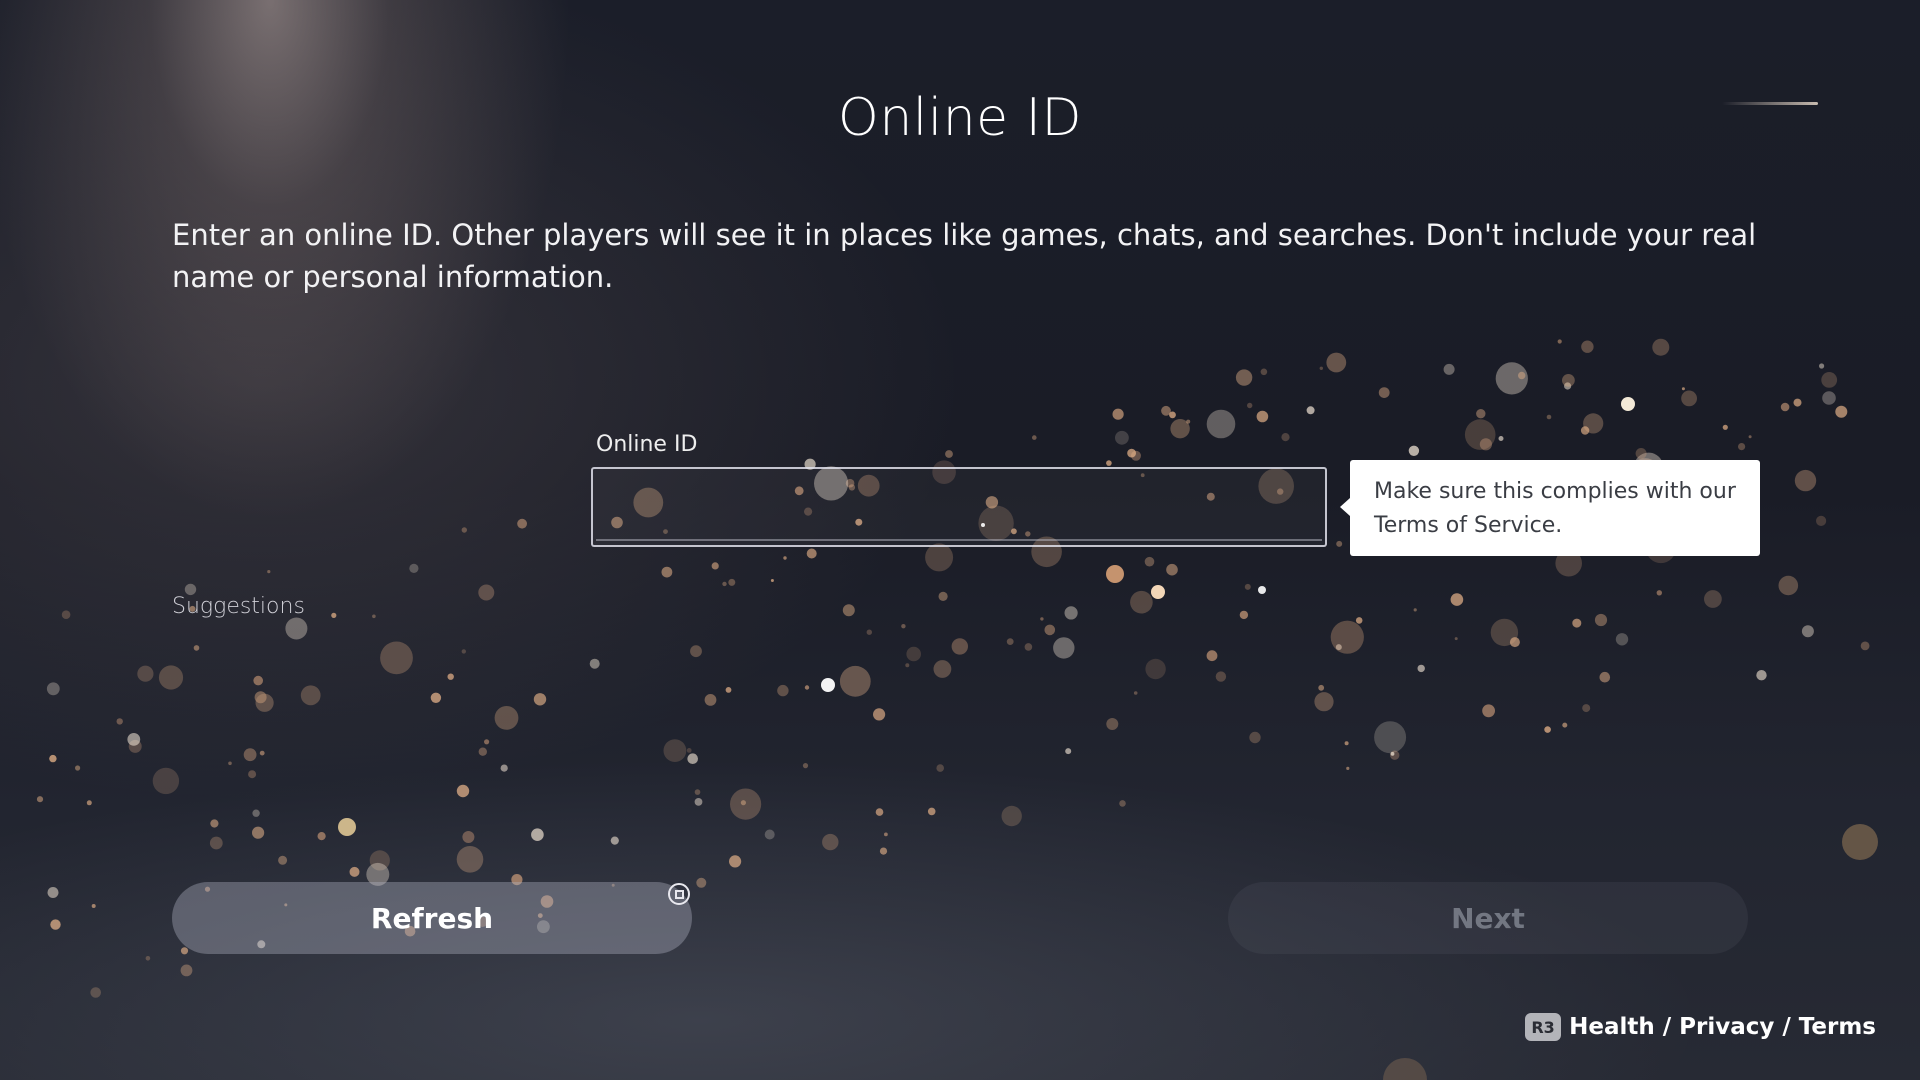  What do you see at coordinates (959, 507) in the screenshot?
I see `online-id-input` at bounding box center [959, 507].